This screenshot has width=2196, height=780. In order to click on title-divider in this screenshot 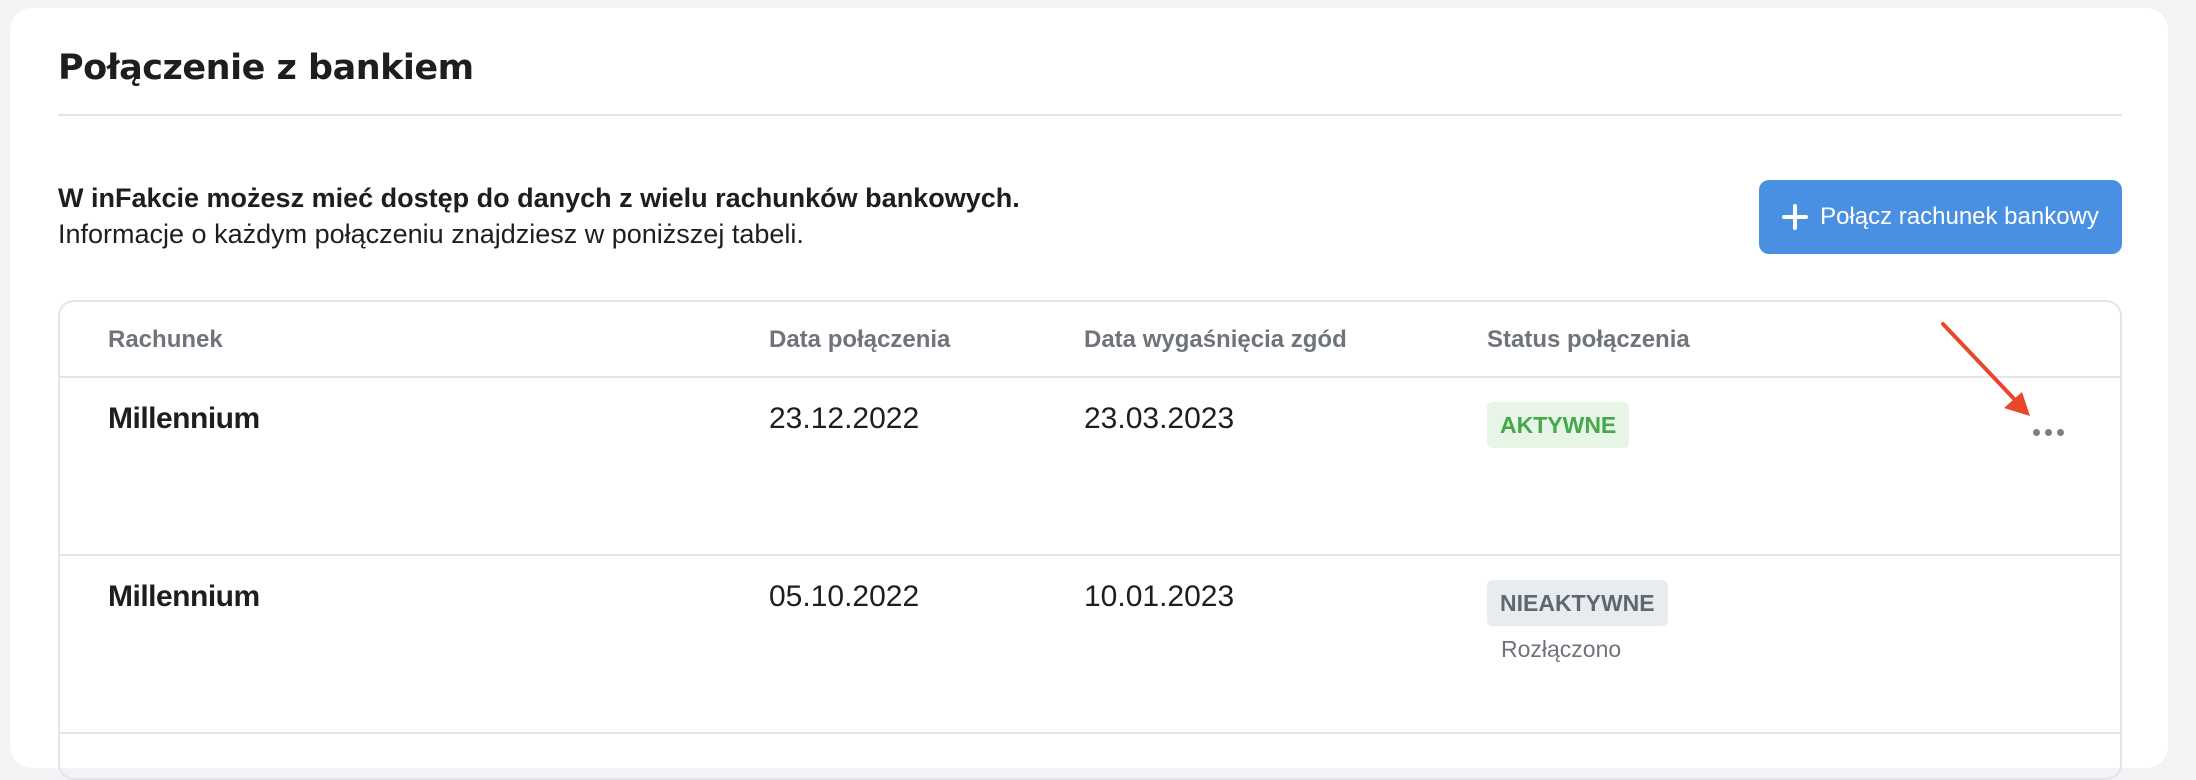, I will do `click(1090, 115)`.